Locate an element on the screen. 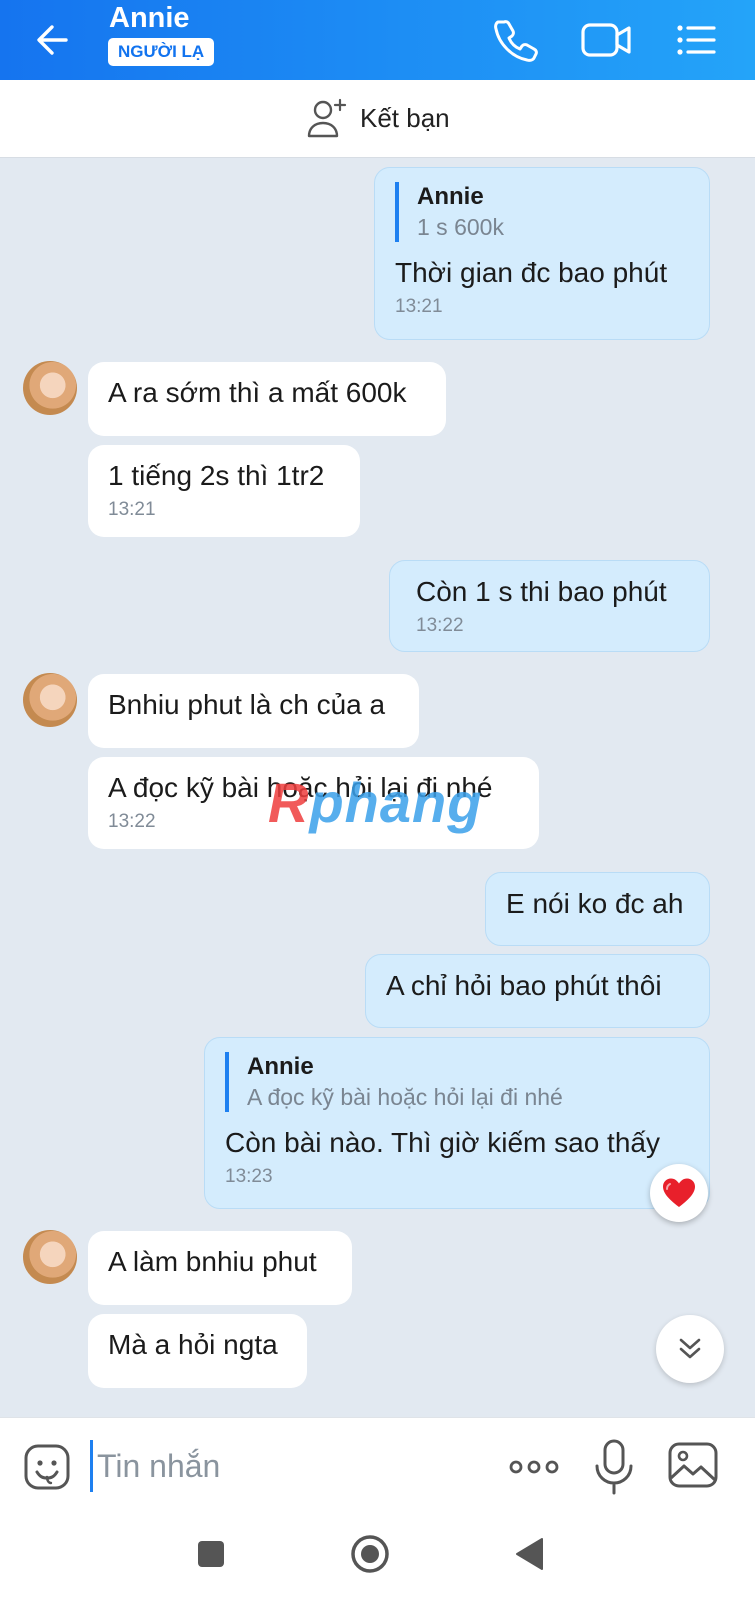  voice-record-button is located at coordinates (614, 1467).